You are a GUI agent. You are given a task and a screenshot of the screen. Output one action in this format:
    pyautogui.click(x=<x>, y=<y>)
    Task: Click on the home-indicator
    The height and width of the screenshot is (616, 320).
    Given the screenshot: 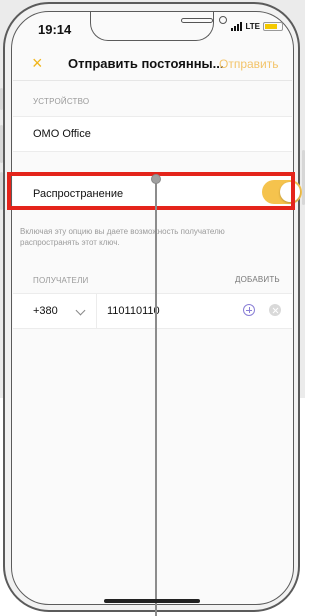 What is the action you would take?
    pyautogui.click(x=152, y=601)
    